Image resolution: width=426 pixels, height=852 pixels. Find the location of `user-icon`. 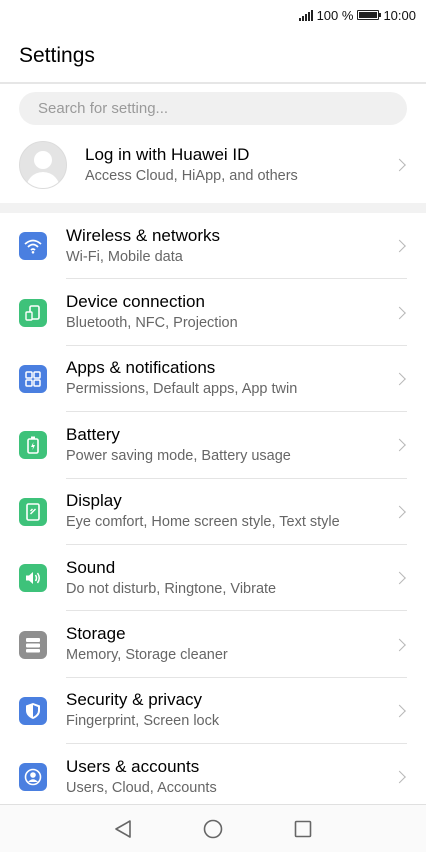

user-icon is located at coordinates (33, 777).